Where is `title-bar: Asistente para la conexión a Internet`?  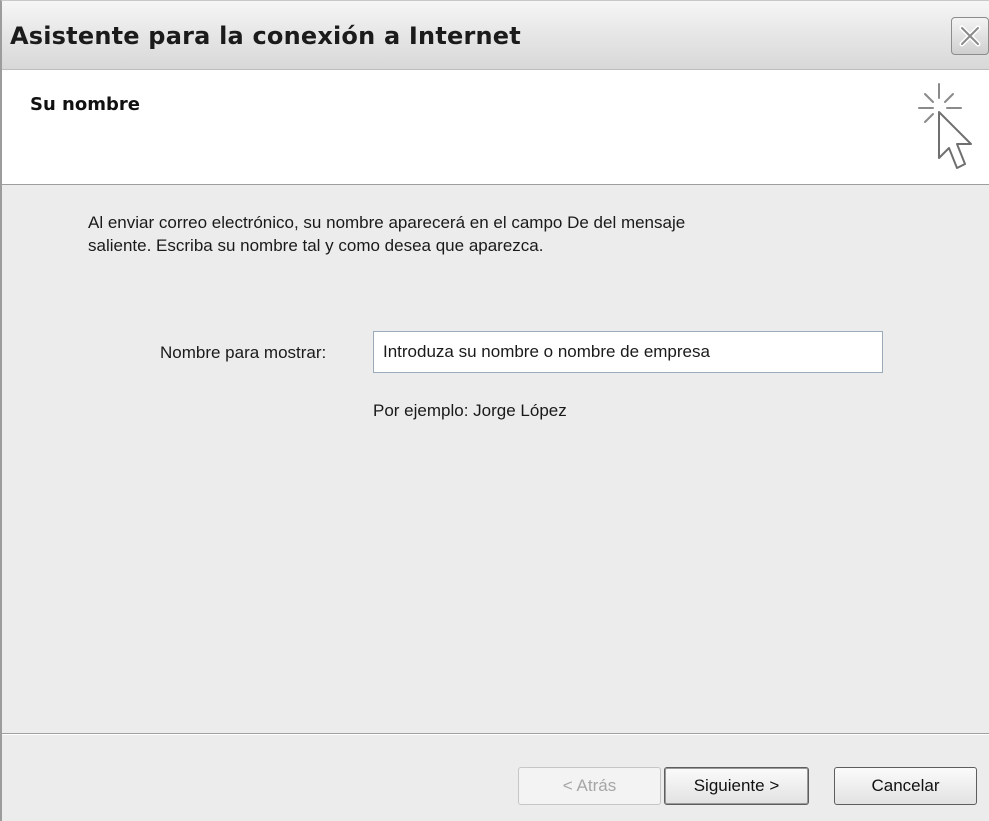 title-bar: Asistente para la conexión a Internet is located at coordinates (495, 35).